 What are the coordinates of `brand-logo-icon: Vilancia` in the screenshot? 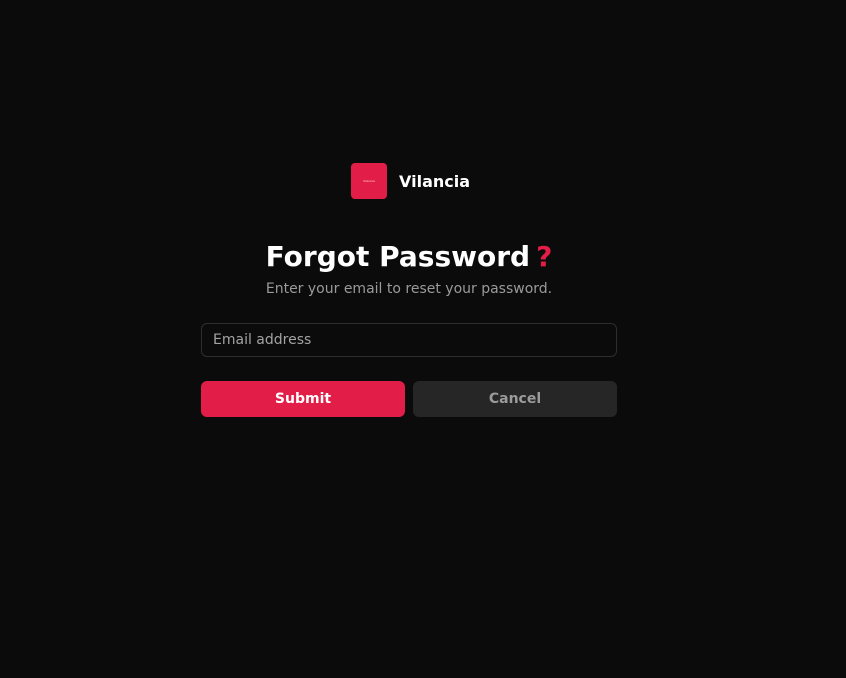 It's located at (369, 181).